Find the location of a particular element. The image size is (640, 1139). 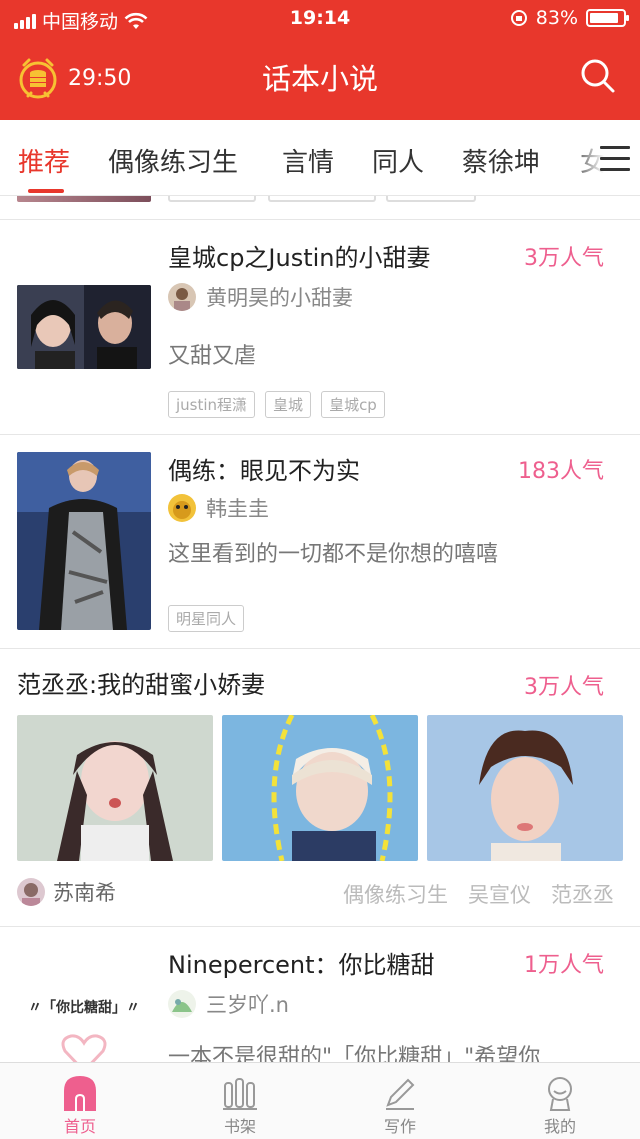

book-tag: justin程潇 is located at coordinates (212, 404).